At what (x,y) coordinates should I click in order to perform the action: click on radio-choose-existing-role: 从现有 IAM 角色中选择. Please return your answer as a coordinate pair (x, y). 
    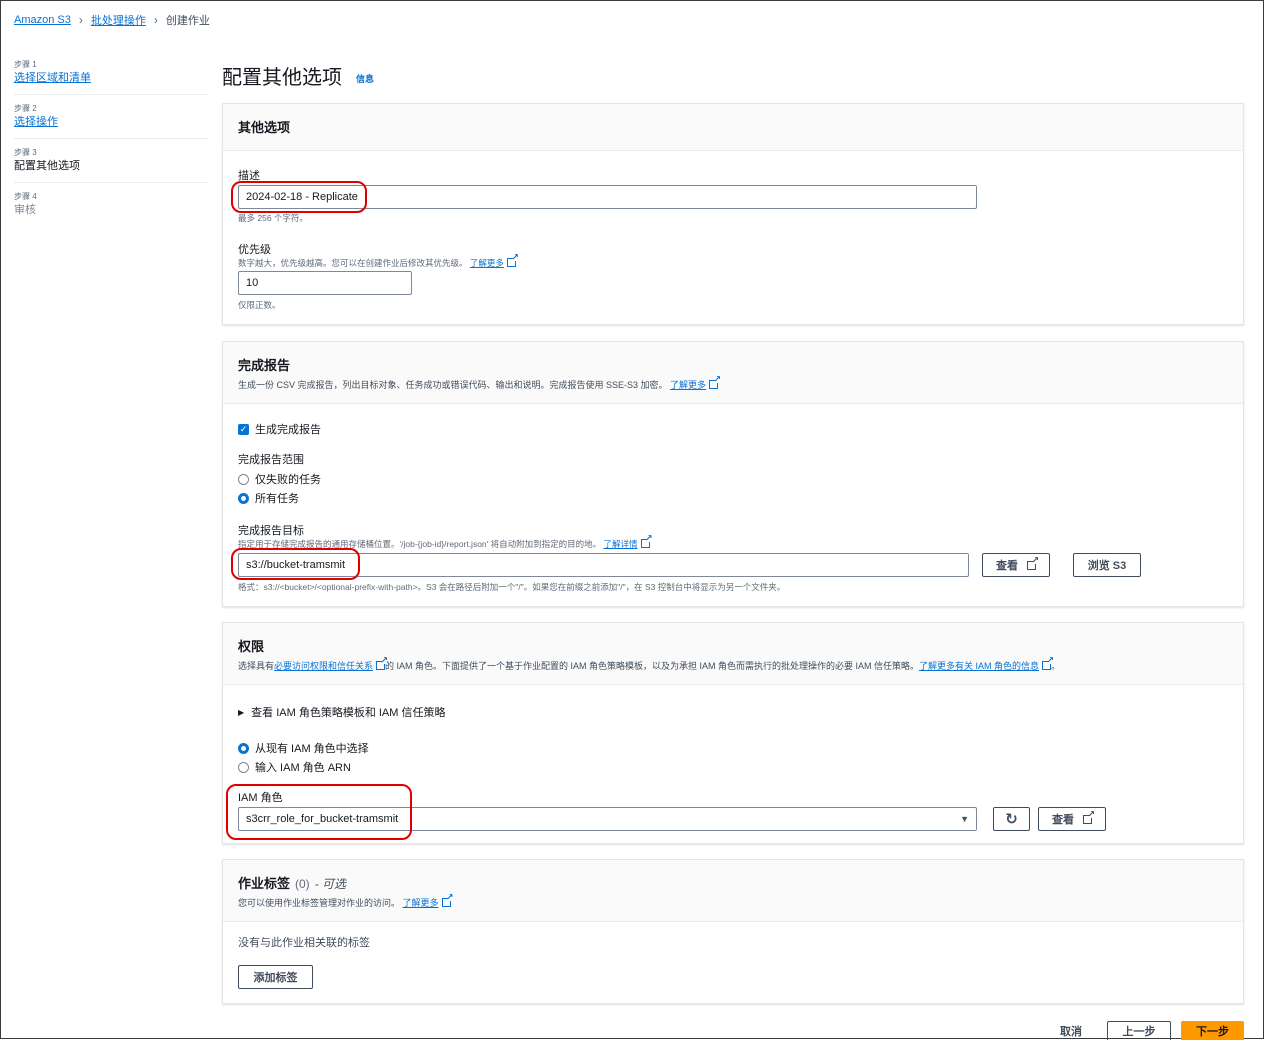
    Looking at the image, I should click on (303, 748).